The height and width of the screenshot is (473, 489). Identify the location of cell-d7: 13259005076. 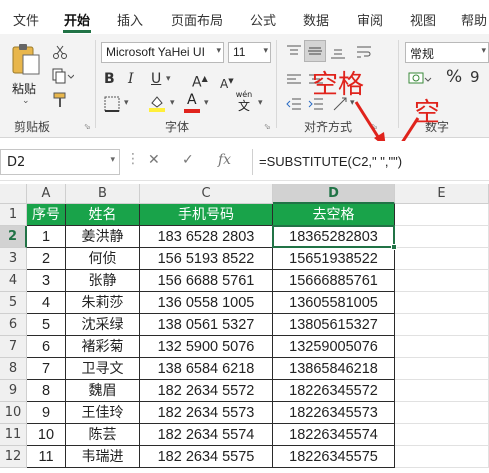
(334, 347).